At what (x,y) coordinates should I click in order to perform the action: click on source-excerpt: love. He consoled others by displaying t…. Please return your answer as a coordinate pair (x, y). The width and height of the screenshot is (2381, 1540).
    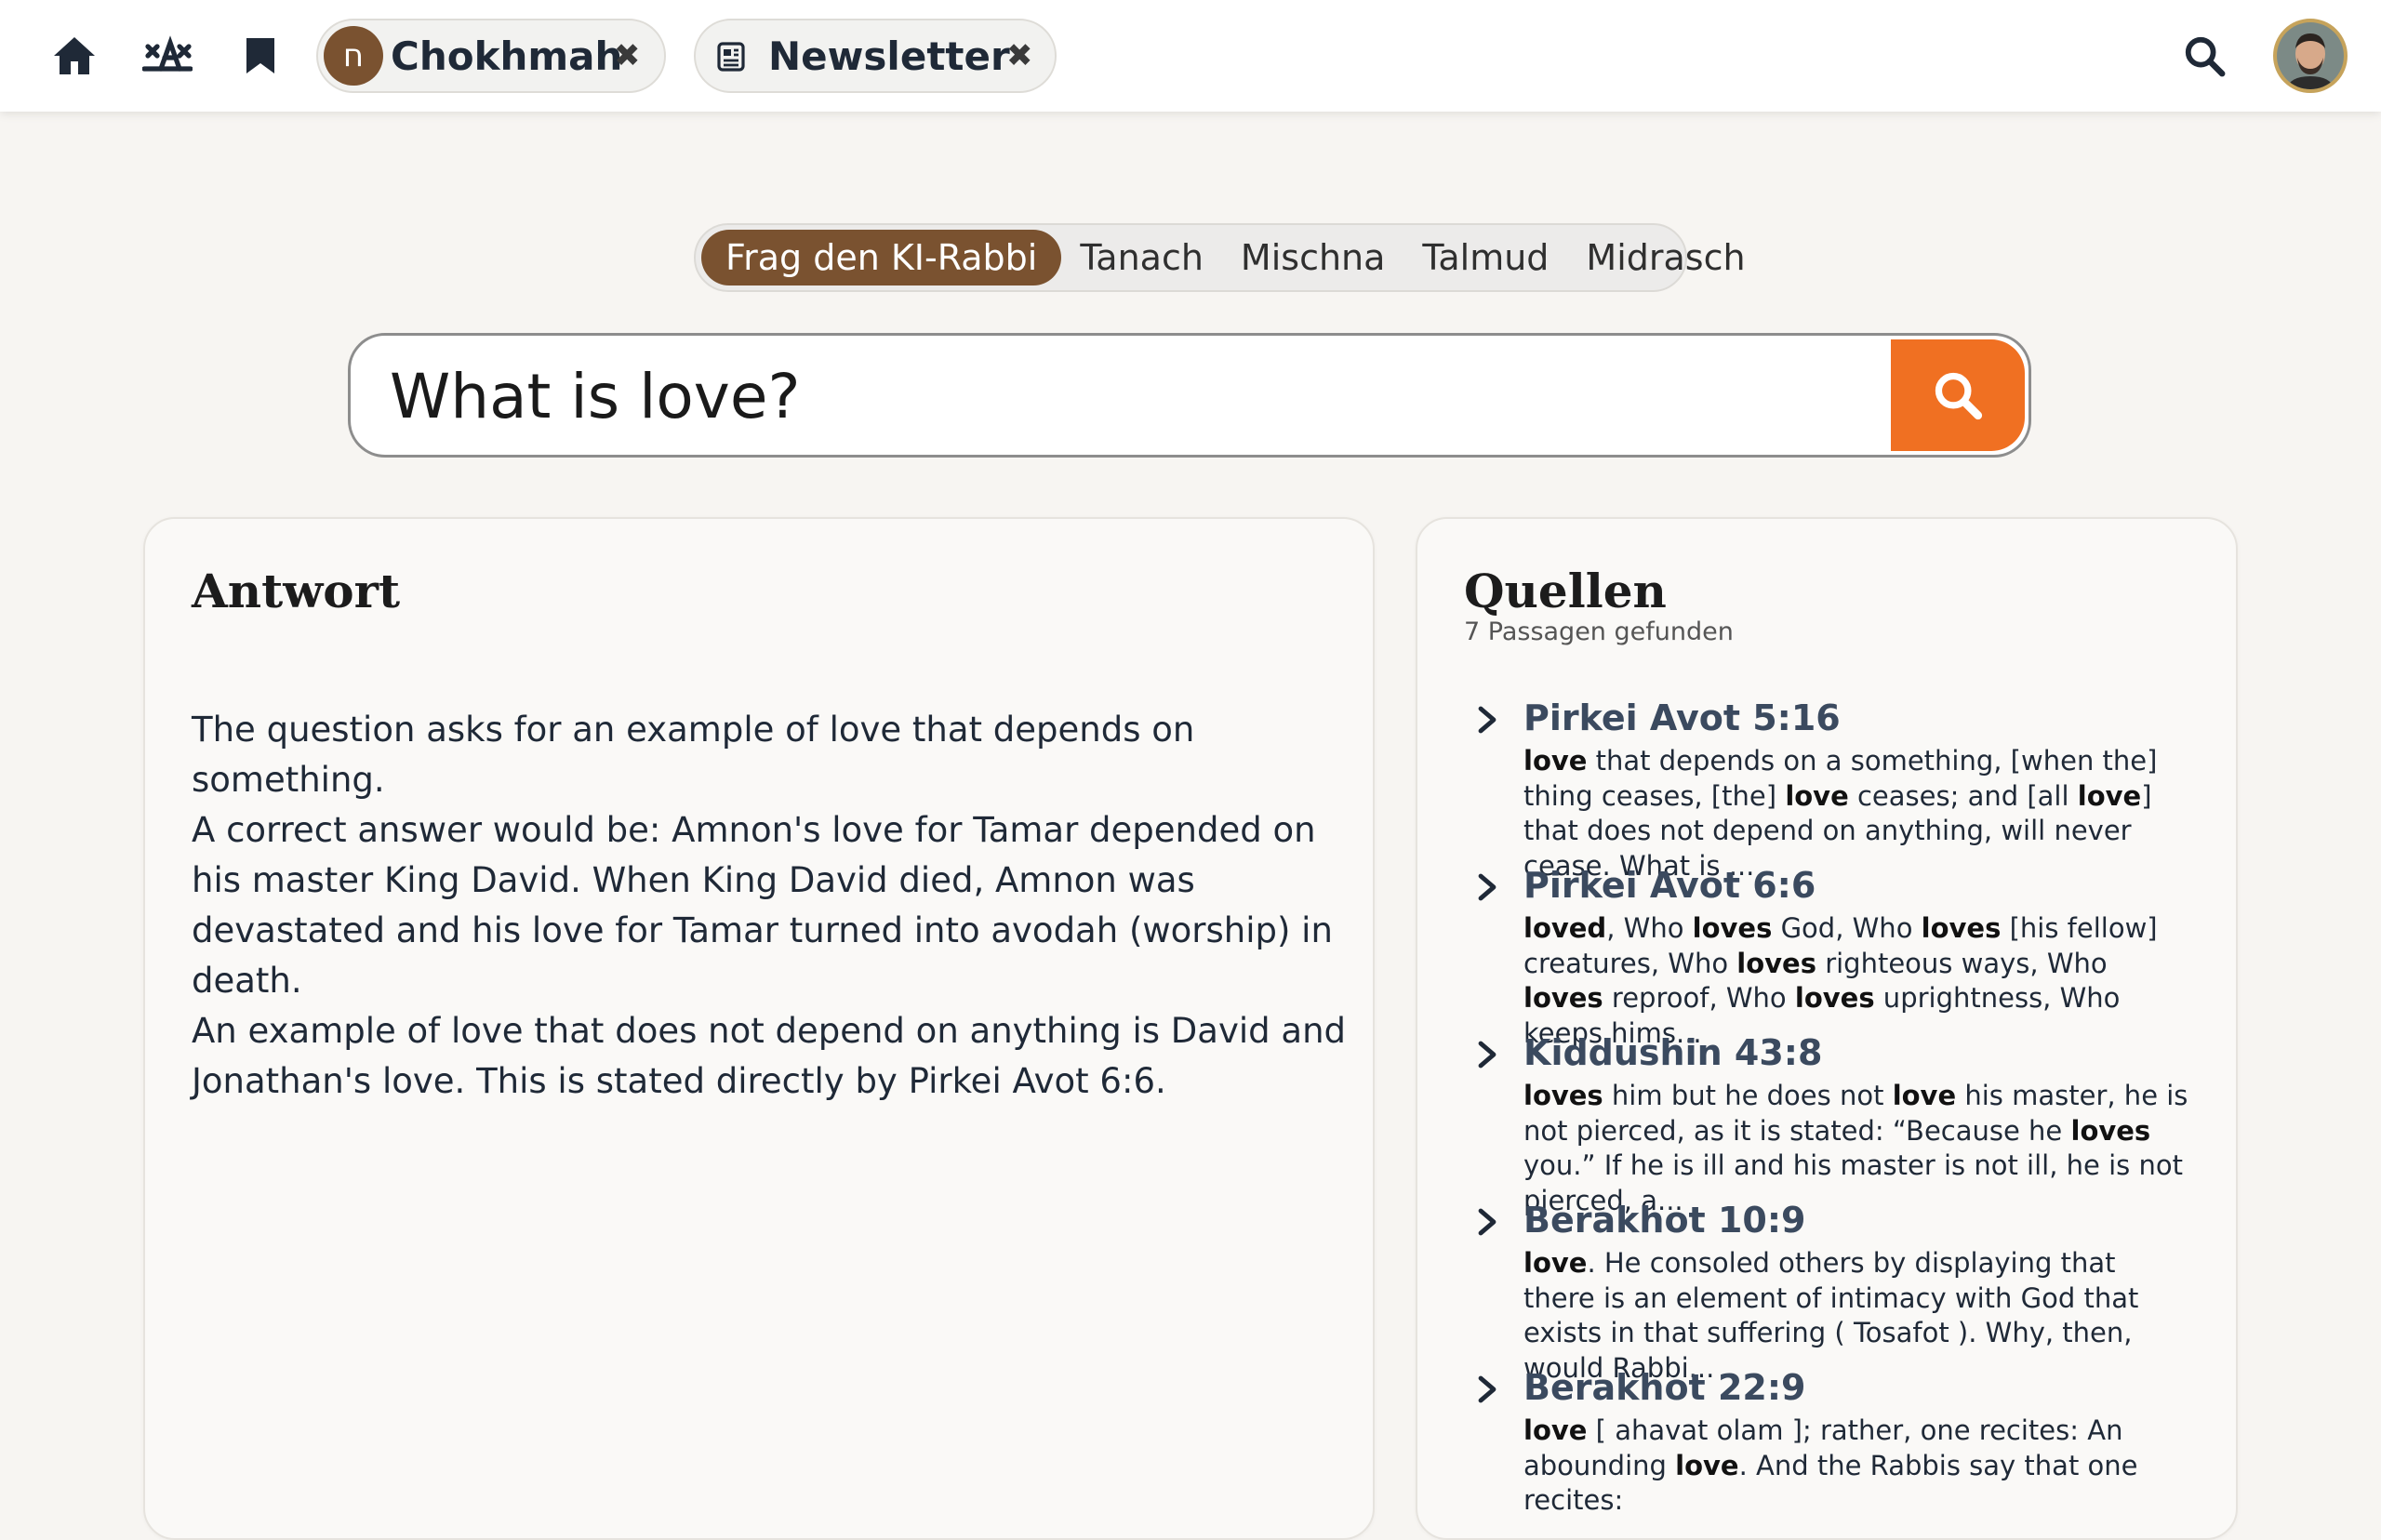
    Looking at the image, I should click on (1858, 1316).